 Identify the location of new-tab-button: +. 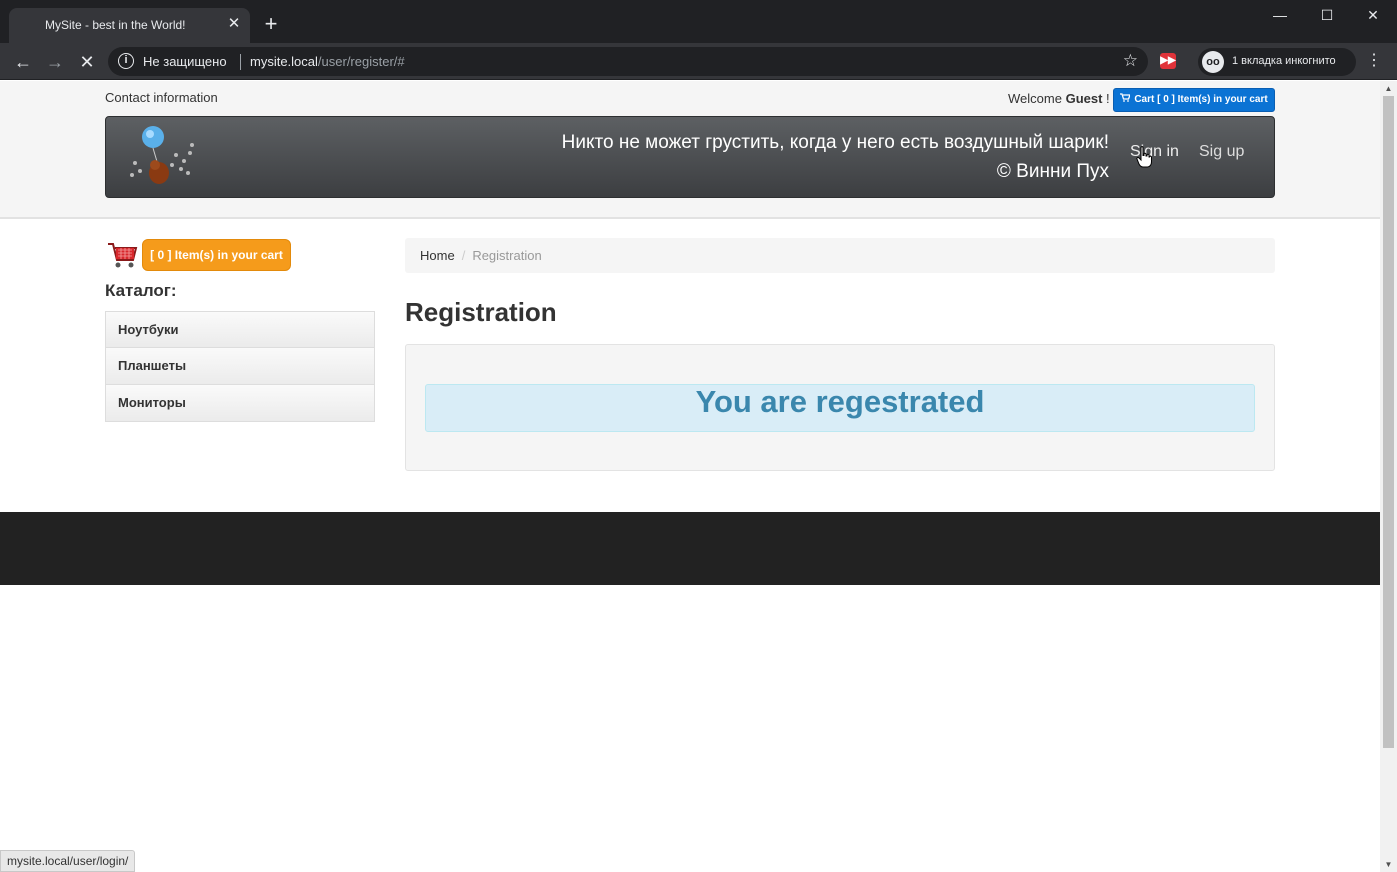
(271, 24).